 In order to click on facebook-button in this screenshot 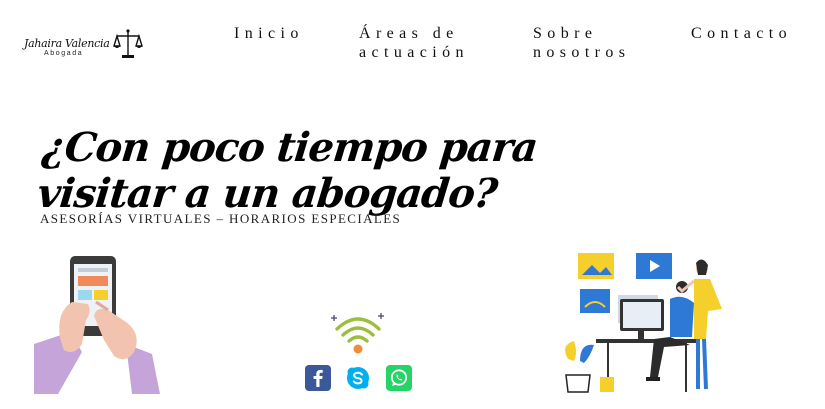, I will do `click(318, 378)`.